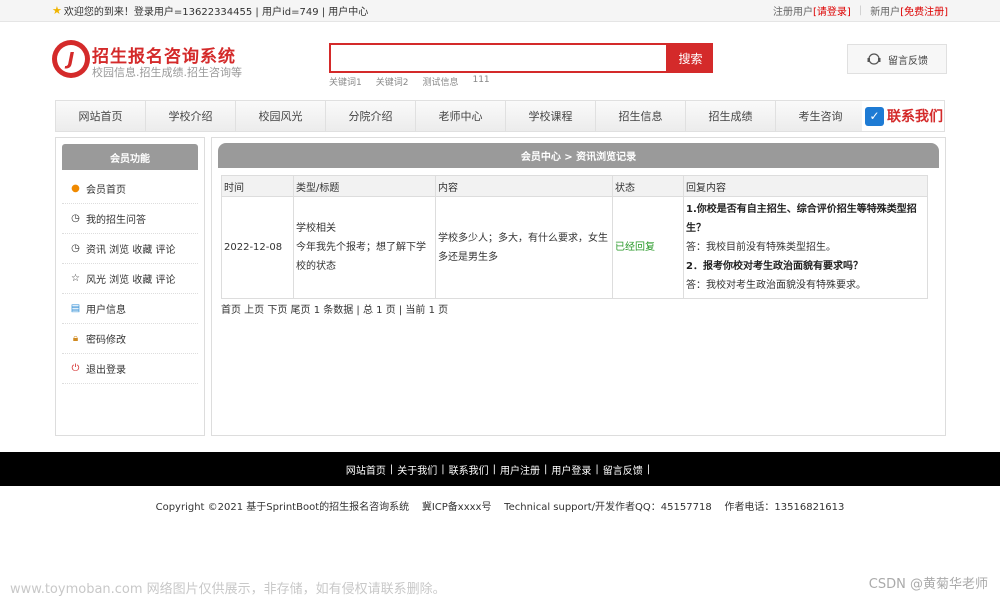 Image resolution: width=1000 pixels, height=597 pixels. I want to click on column-header: 类型/标题, so click(364, 186).